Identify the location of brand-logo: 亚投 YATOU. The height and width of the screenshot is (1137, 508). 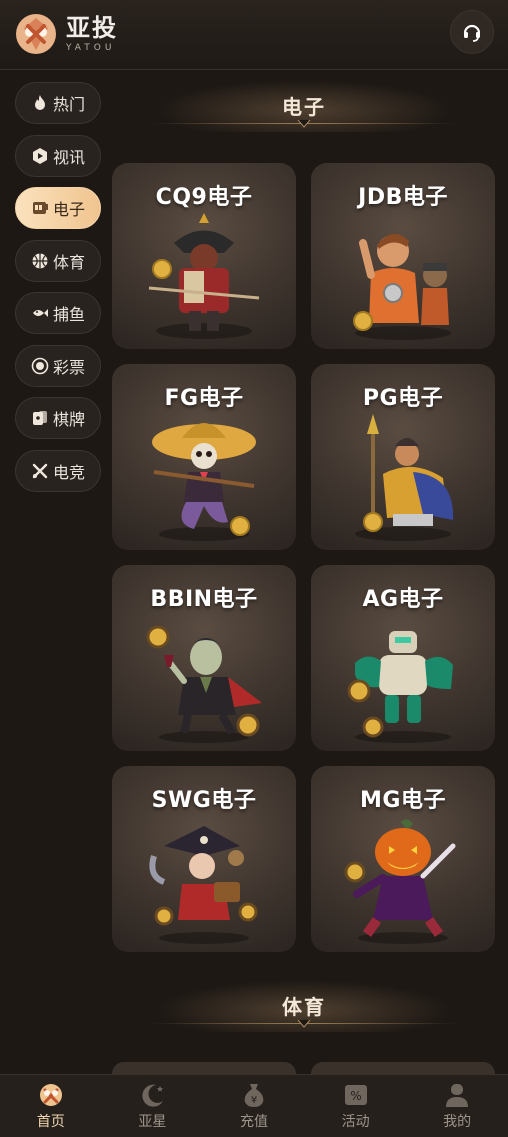
(66, 34).